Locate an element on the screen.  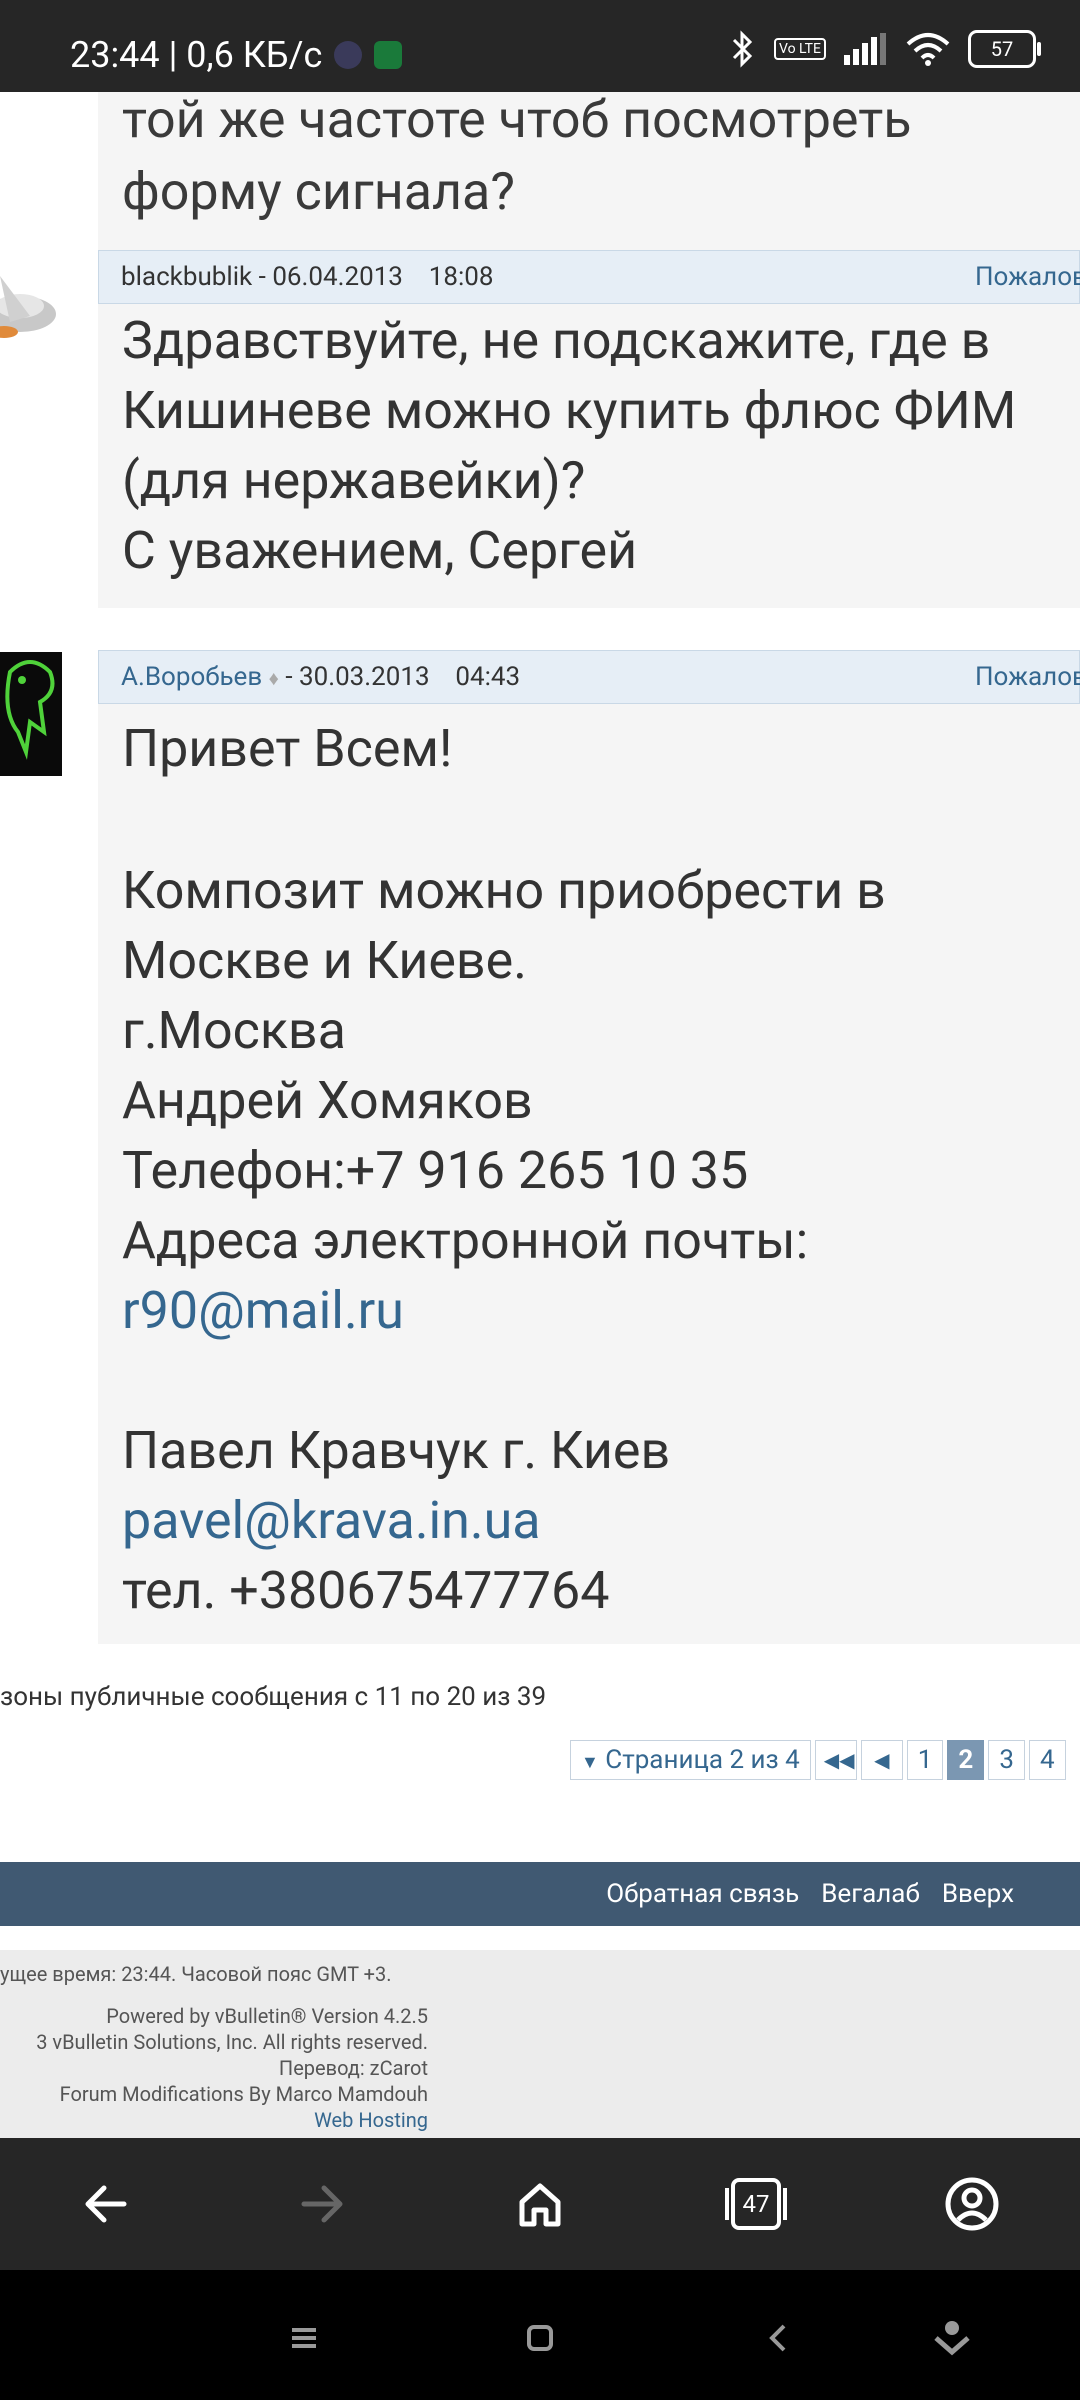
first-page-button: ◀◀ is located at coordinates (835, 1760).